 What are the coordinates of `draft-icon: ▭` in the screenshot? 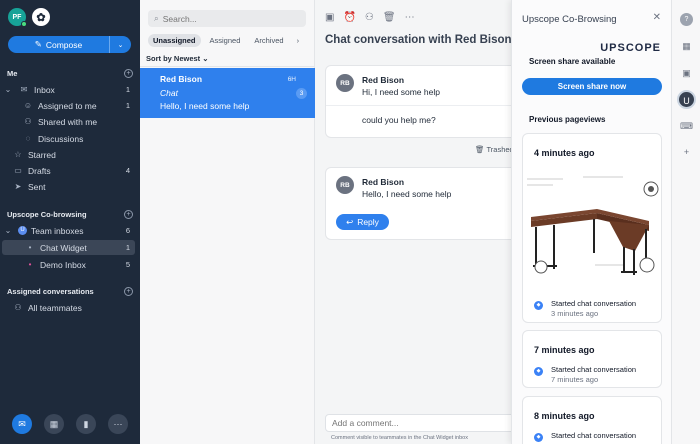 It's located at (18, 170).